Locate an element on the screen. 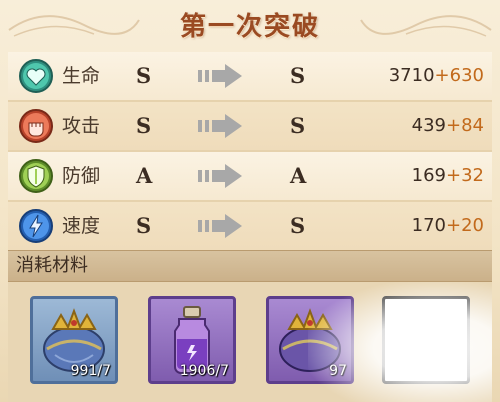 The height and width of the screenshot is (402, 500). stat-grade-to: A is located at coordinates (298, 175).